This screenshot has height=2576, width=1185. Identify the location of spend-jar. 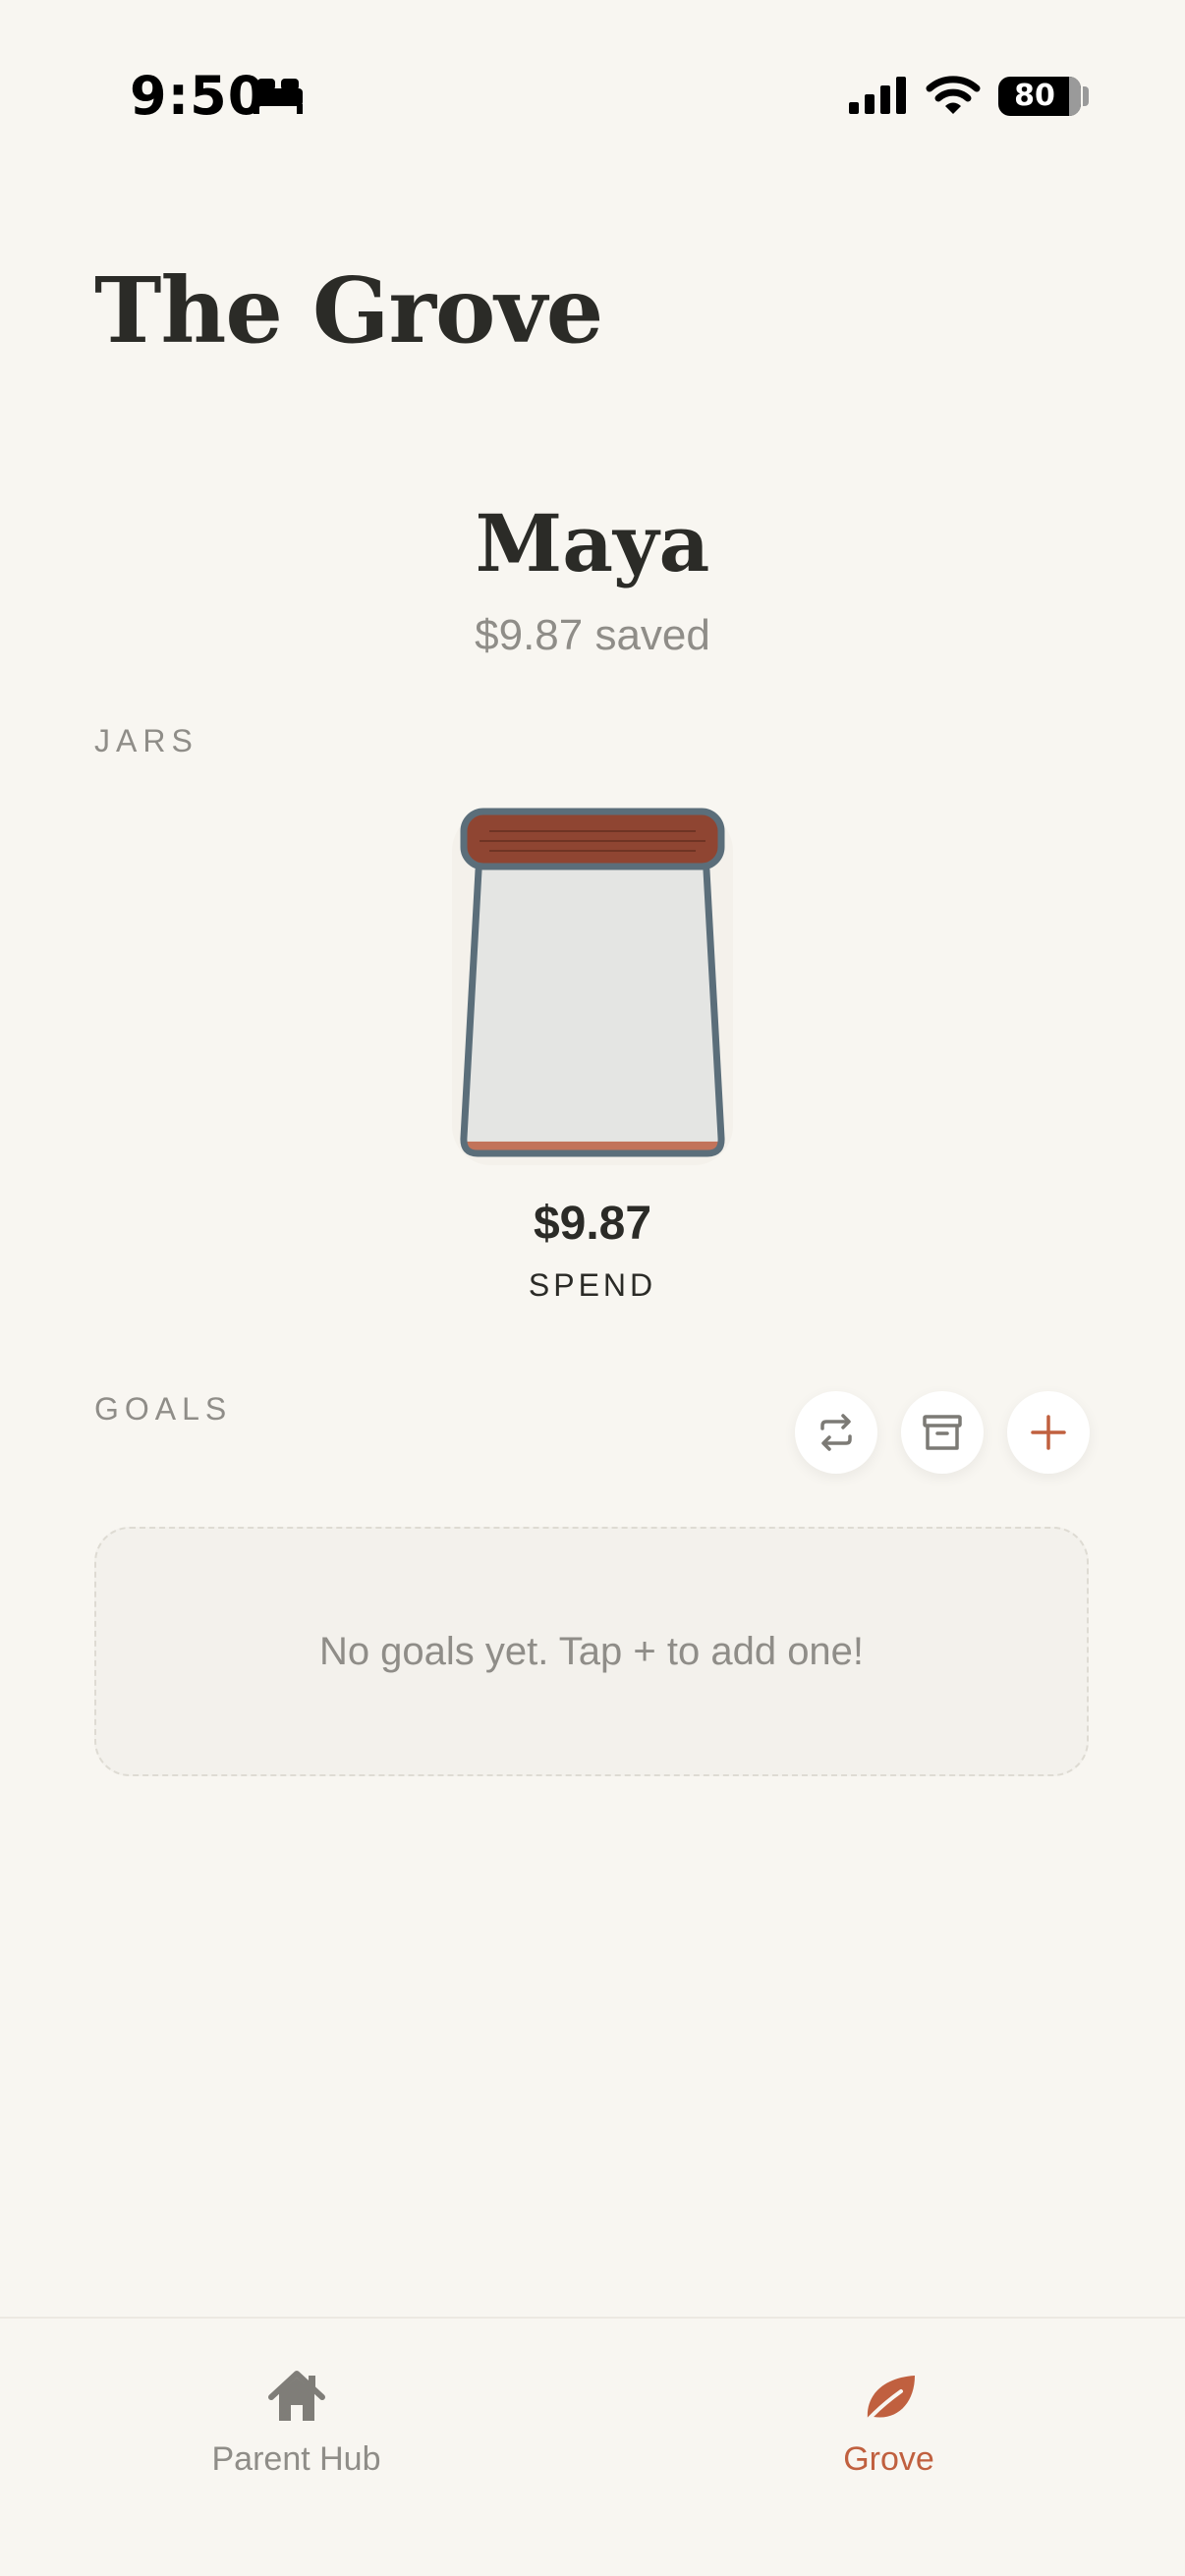
(592, 985).